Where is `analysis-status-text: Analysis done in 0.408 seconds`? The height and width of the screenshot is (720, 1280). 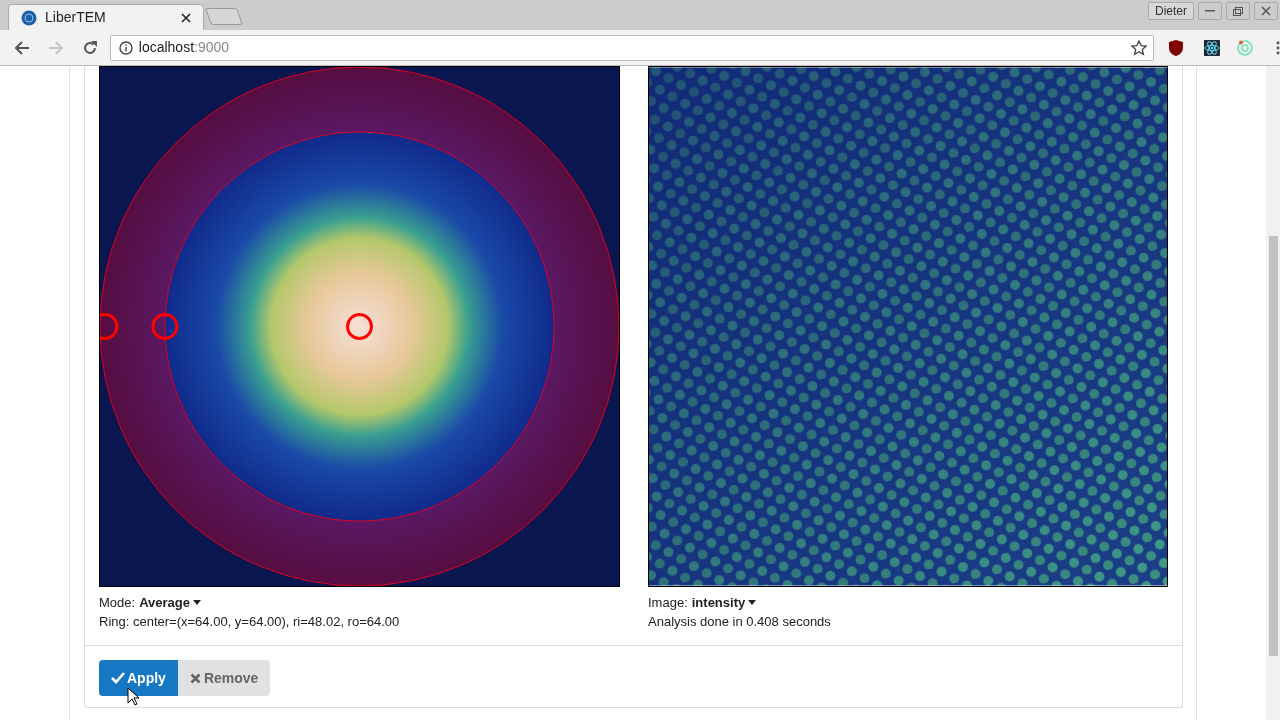 analysis-status-text: Analysis done in 0.408 seconds is located at coordinates (739, 622).